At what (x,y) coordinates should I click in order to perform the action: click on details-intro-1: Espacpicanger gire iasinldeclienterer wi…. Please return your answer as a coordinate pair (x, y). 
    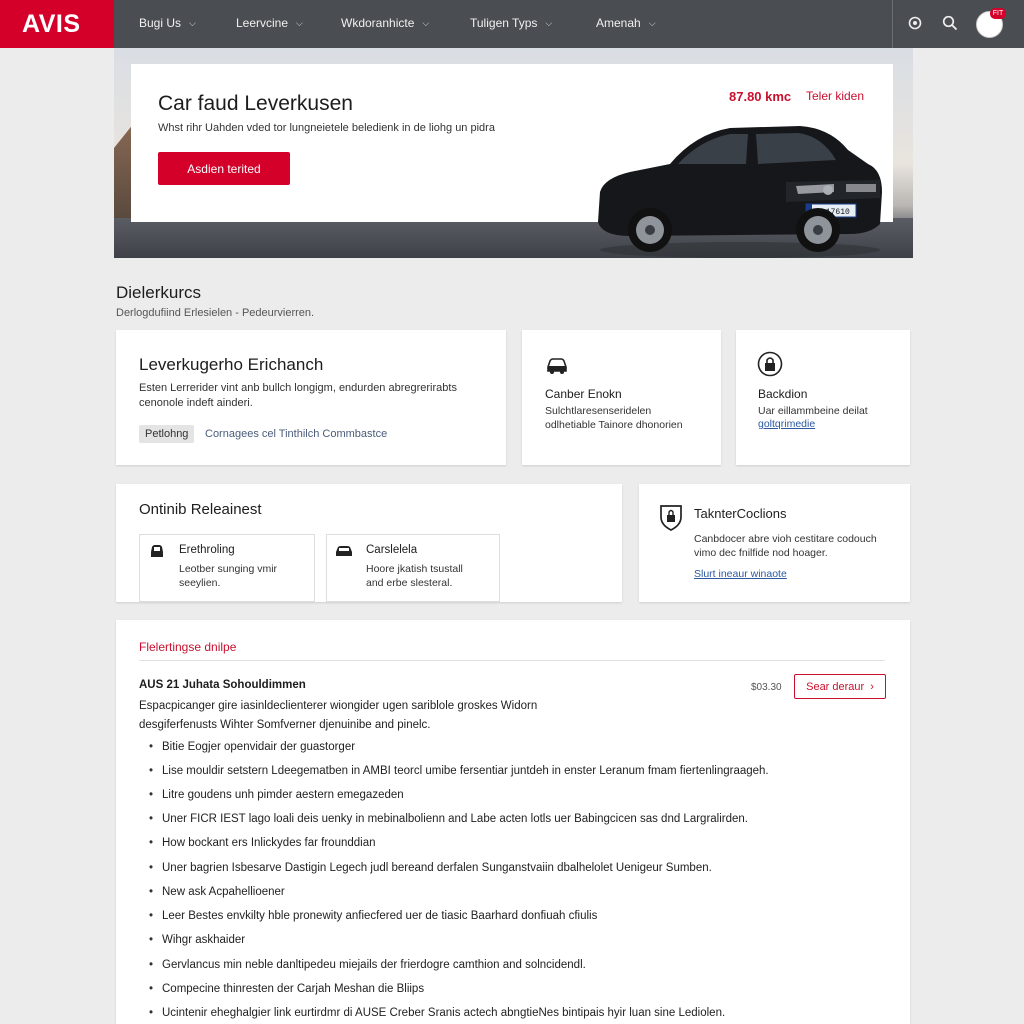
    Looking at the image, I should click on (338, 706).